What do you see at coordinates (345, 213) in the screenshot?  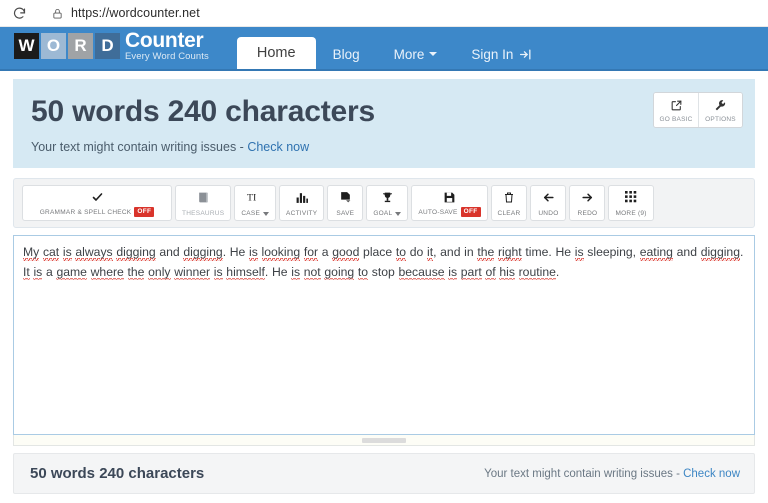 I see `save-label: SAVE` at bounding box center [345, 213].